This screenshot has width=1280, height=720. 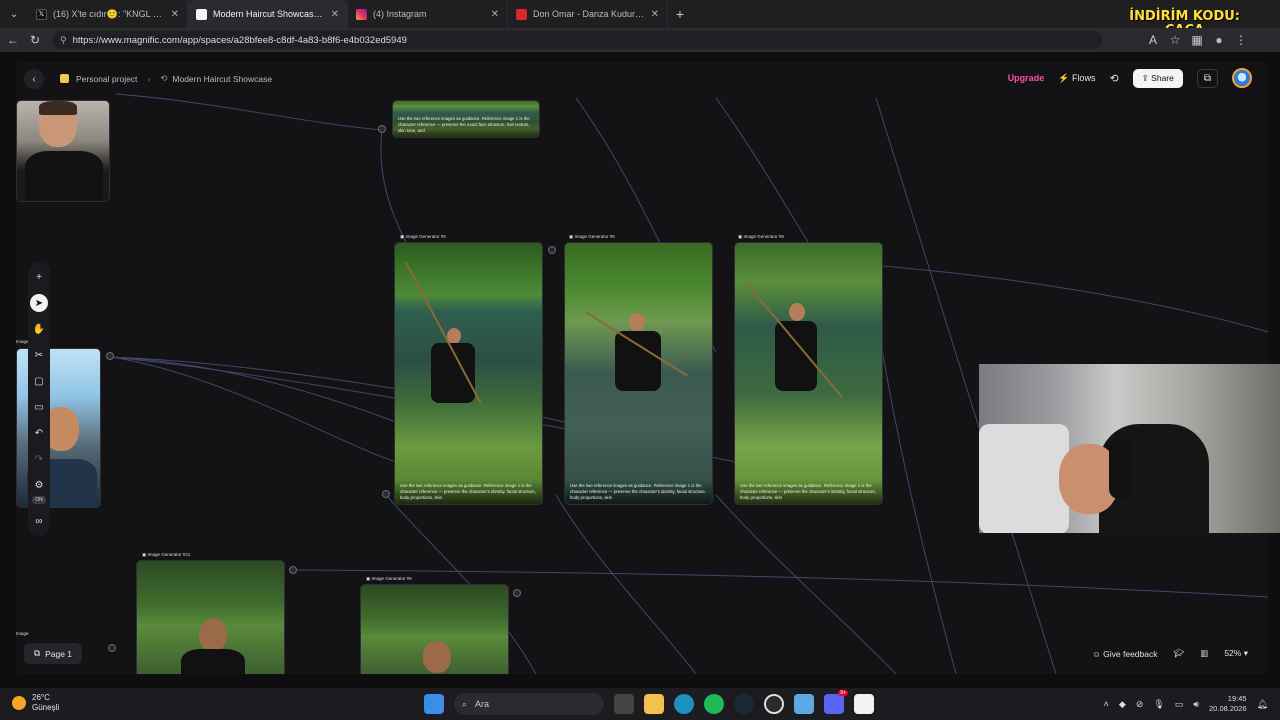 I want to click on volume-icon: 🔊︎, so click(x=1196, y=704).